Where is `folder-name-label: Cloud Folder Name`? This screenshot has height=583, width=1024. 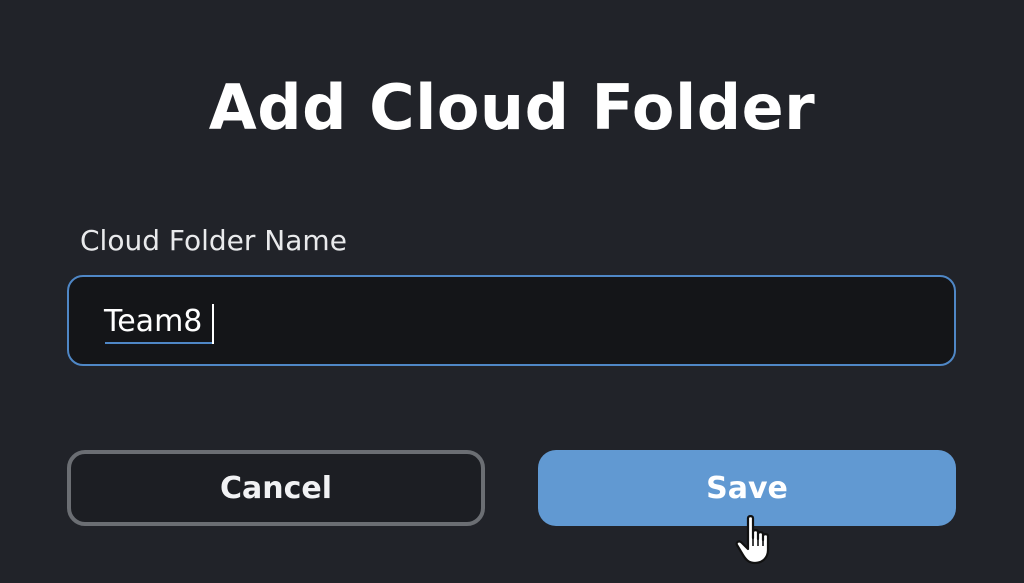 folder-name-label: Cloud Folder Name is located at coordinates (213, 240).